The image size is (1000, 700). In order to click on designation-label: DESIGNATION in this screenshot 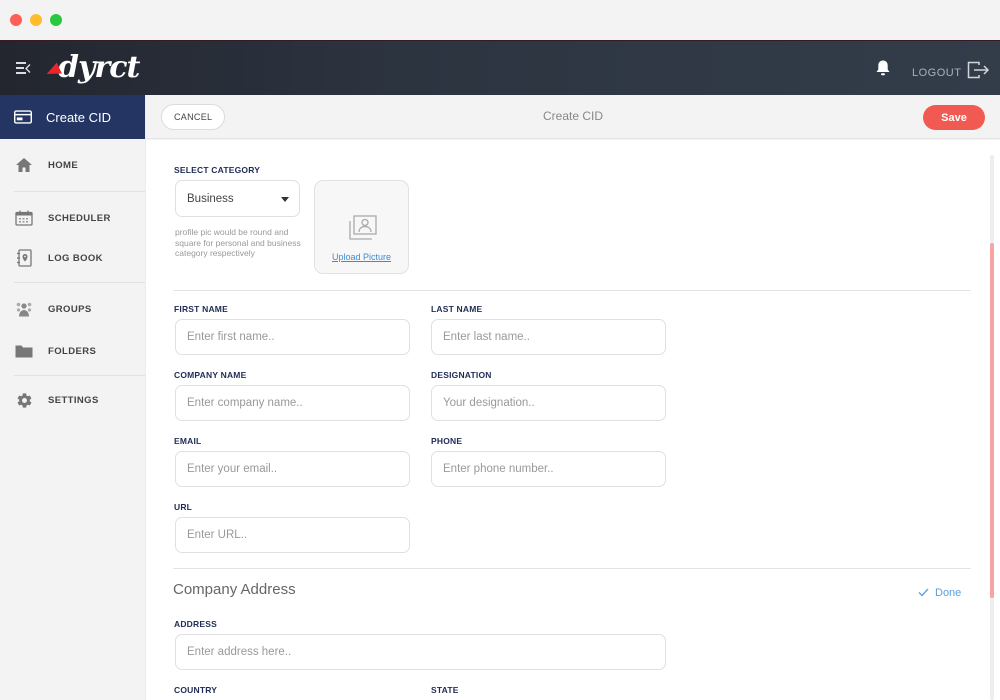, I will do `click(461, 375)`.